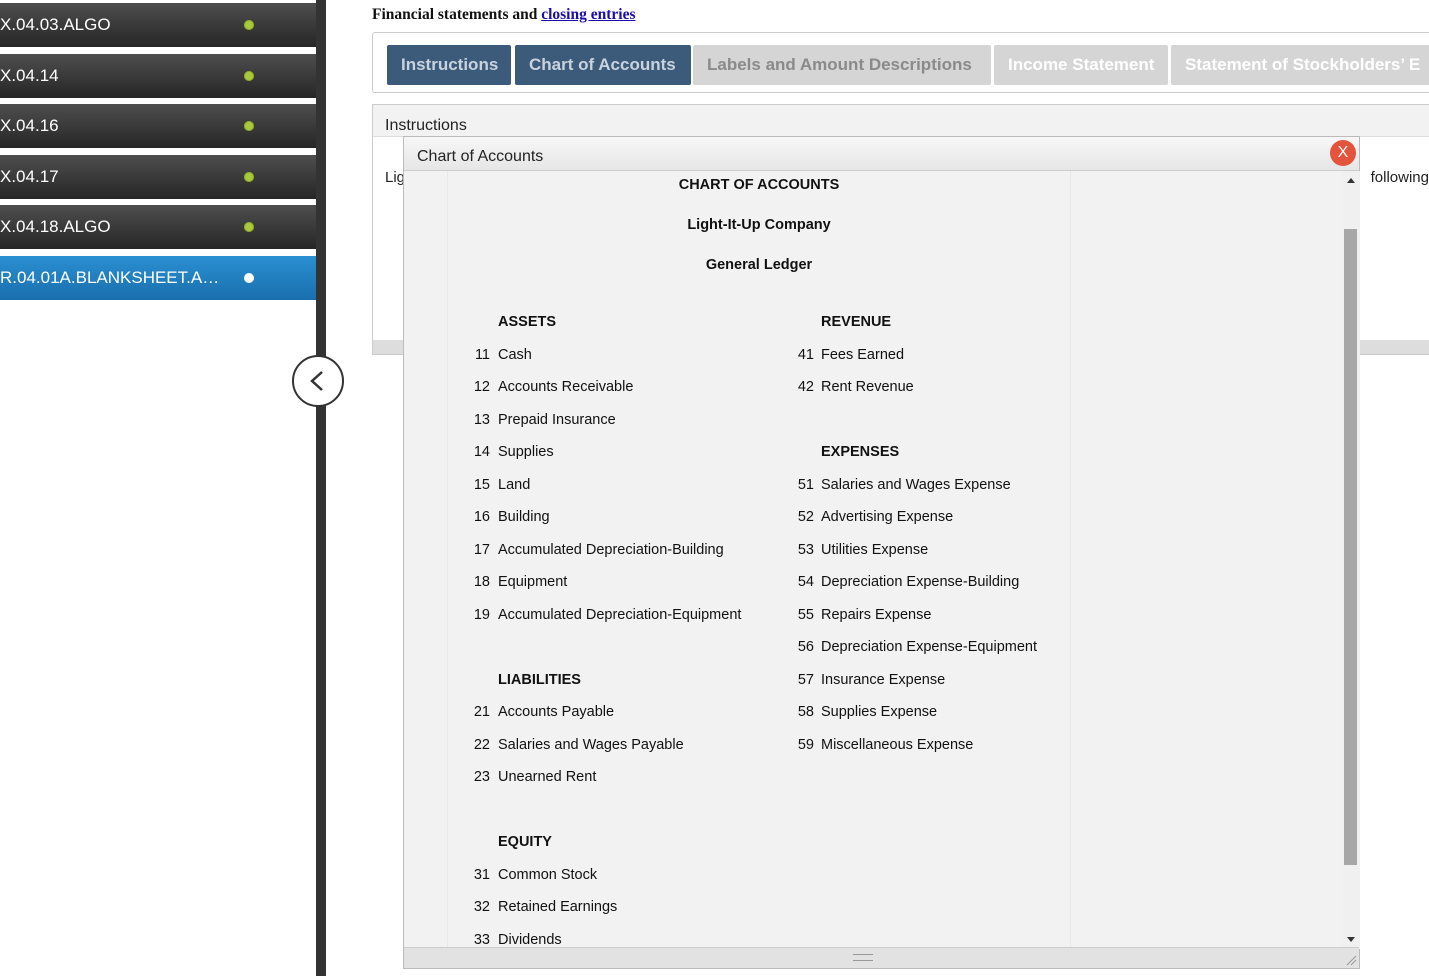 Image resolution: width=1429 pixels, height=976 pixels. I want to click on account-number: 13, so click(481, 419).